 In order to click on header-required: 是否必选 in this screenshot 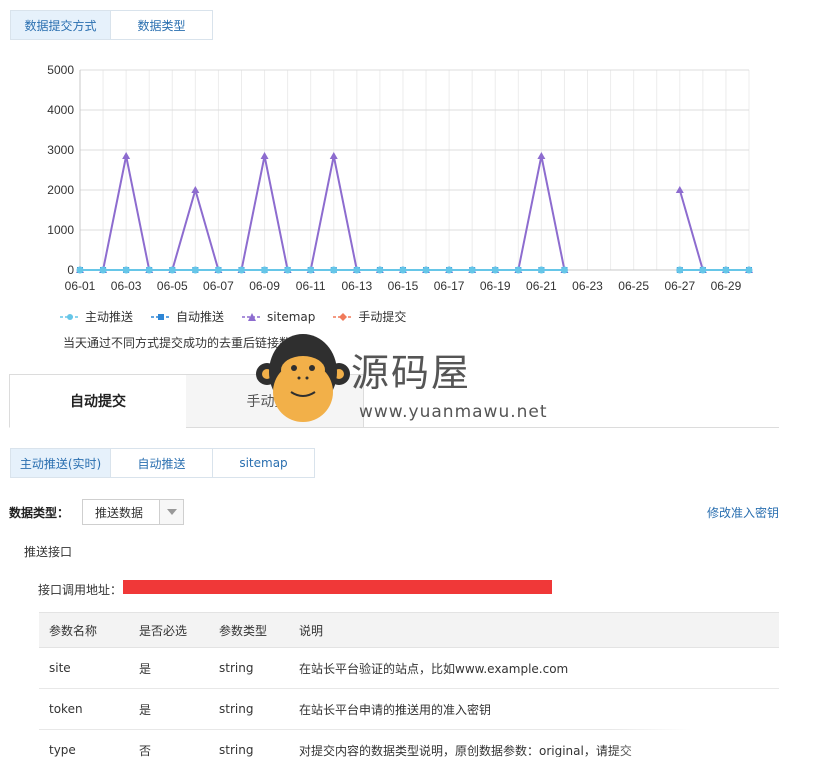, I will do `click(179, 630)`.